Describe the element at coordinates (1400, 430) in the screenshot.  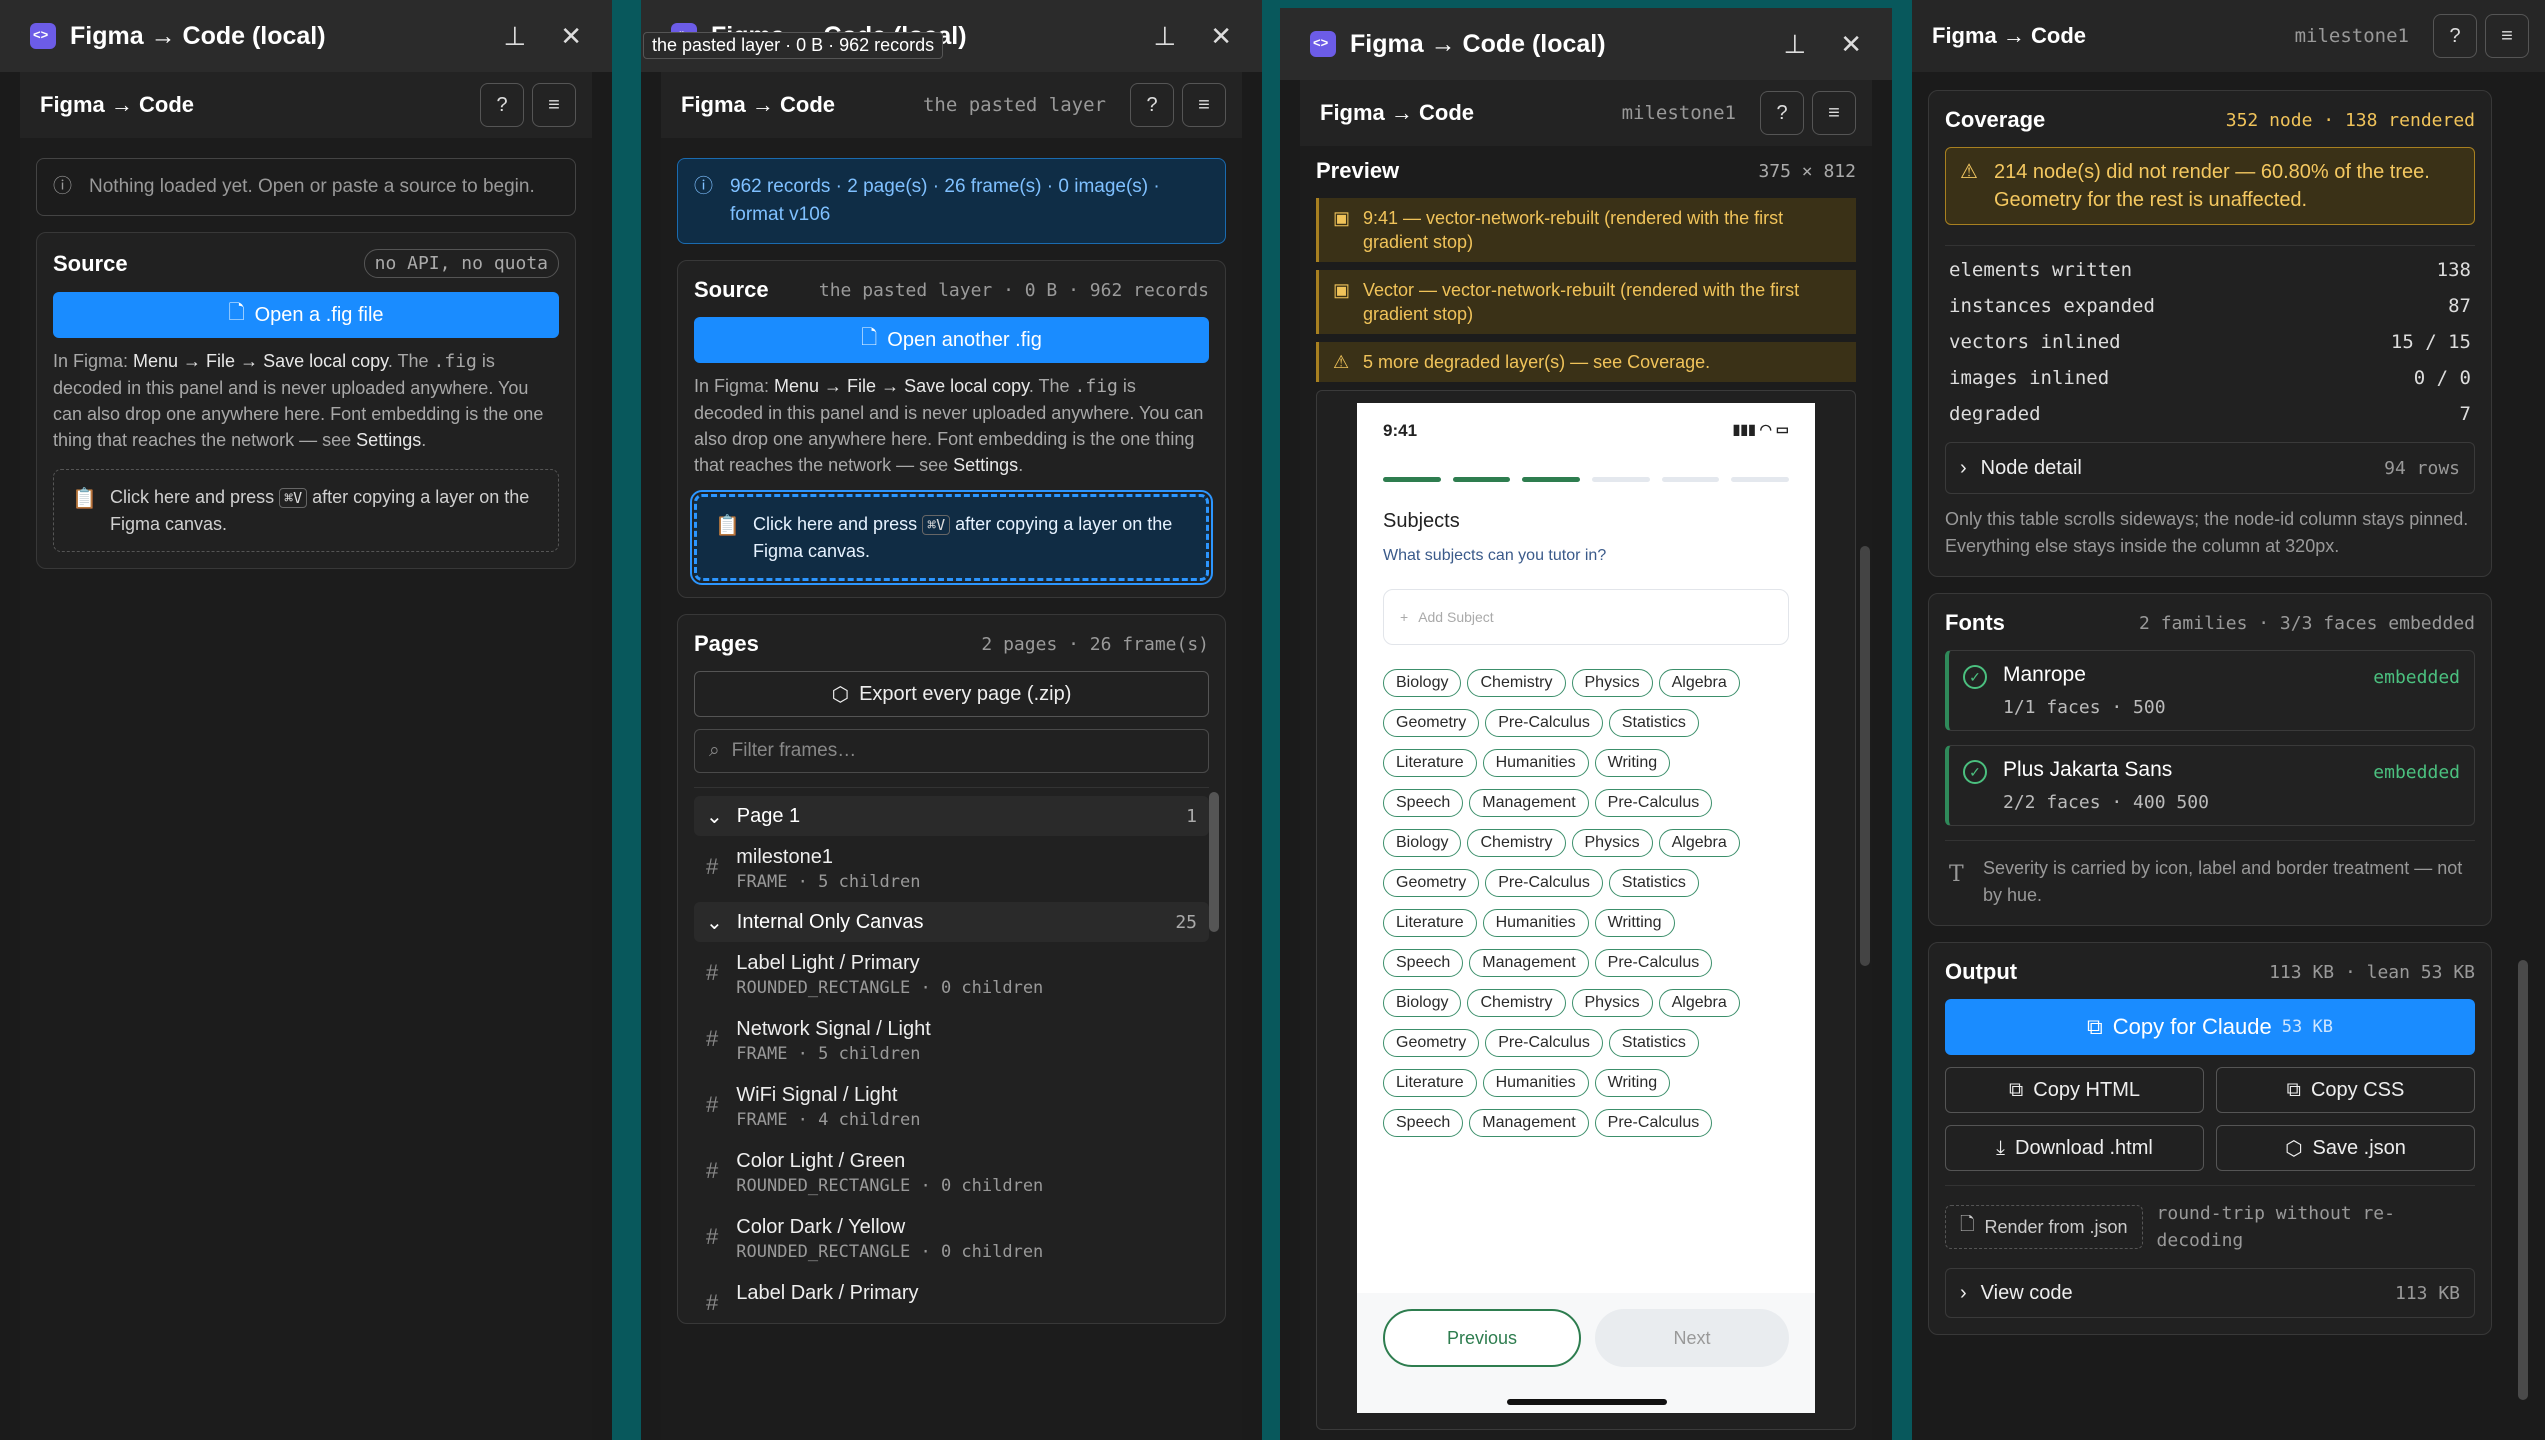
I see `status-time: 9:41` at that location.